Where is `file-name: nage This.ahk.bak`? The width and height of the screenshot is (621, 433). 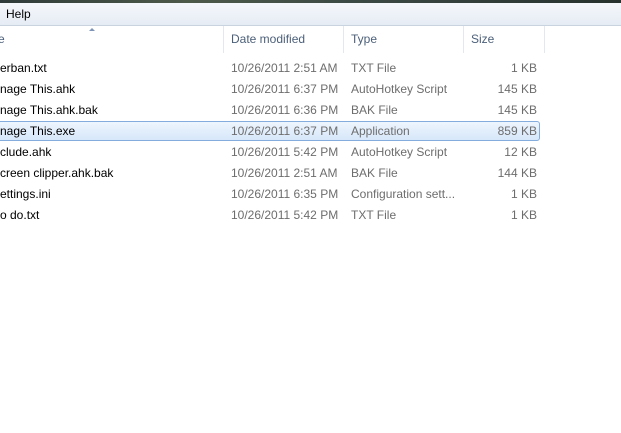
file-name: nage This.ahk.bak is located at coordinates (49, 110).